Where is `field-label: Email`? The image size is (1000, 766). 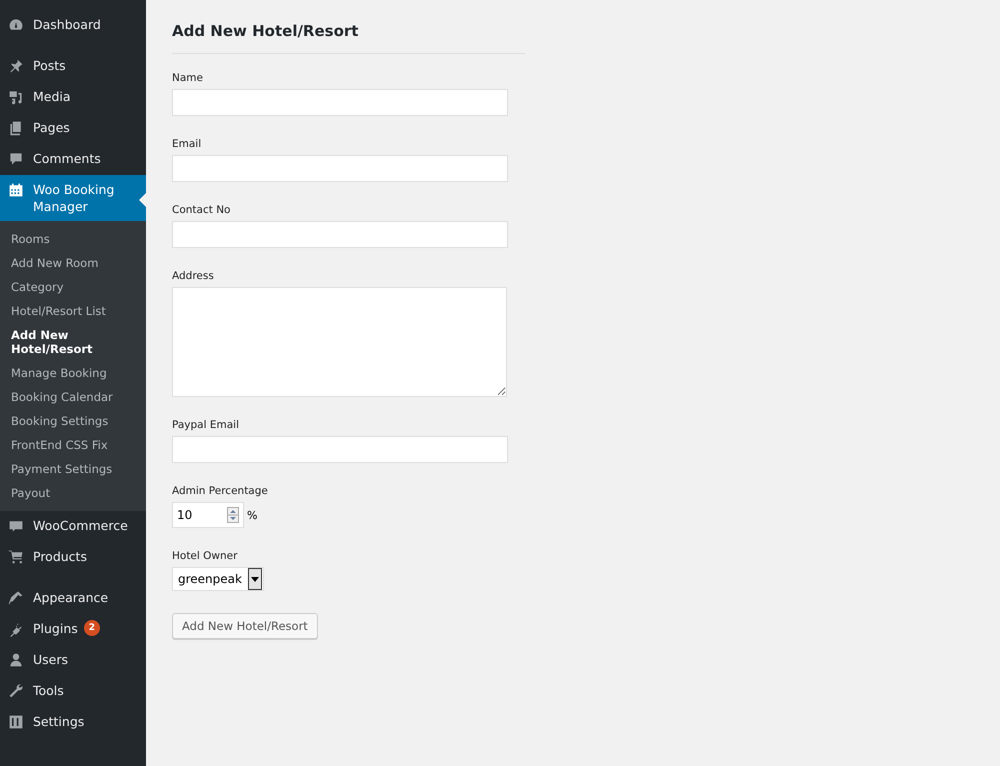
field-label: Email is located at coordinates (187, 144).